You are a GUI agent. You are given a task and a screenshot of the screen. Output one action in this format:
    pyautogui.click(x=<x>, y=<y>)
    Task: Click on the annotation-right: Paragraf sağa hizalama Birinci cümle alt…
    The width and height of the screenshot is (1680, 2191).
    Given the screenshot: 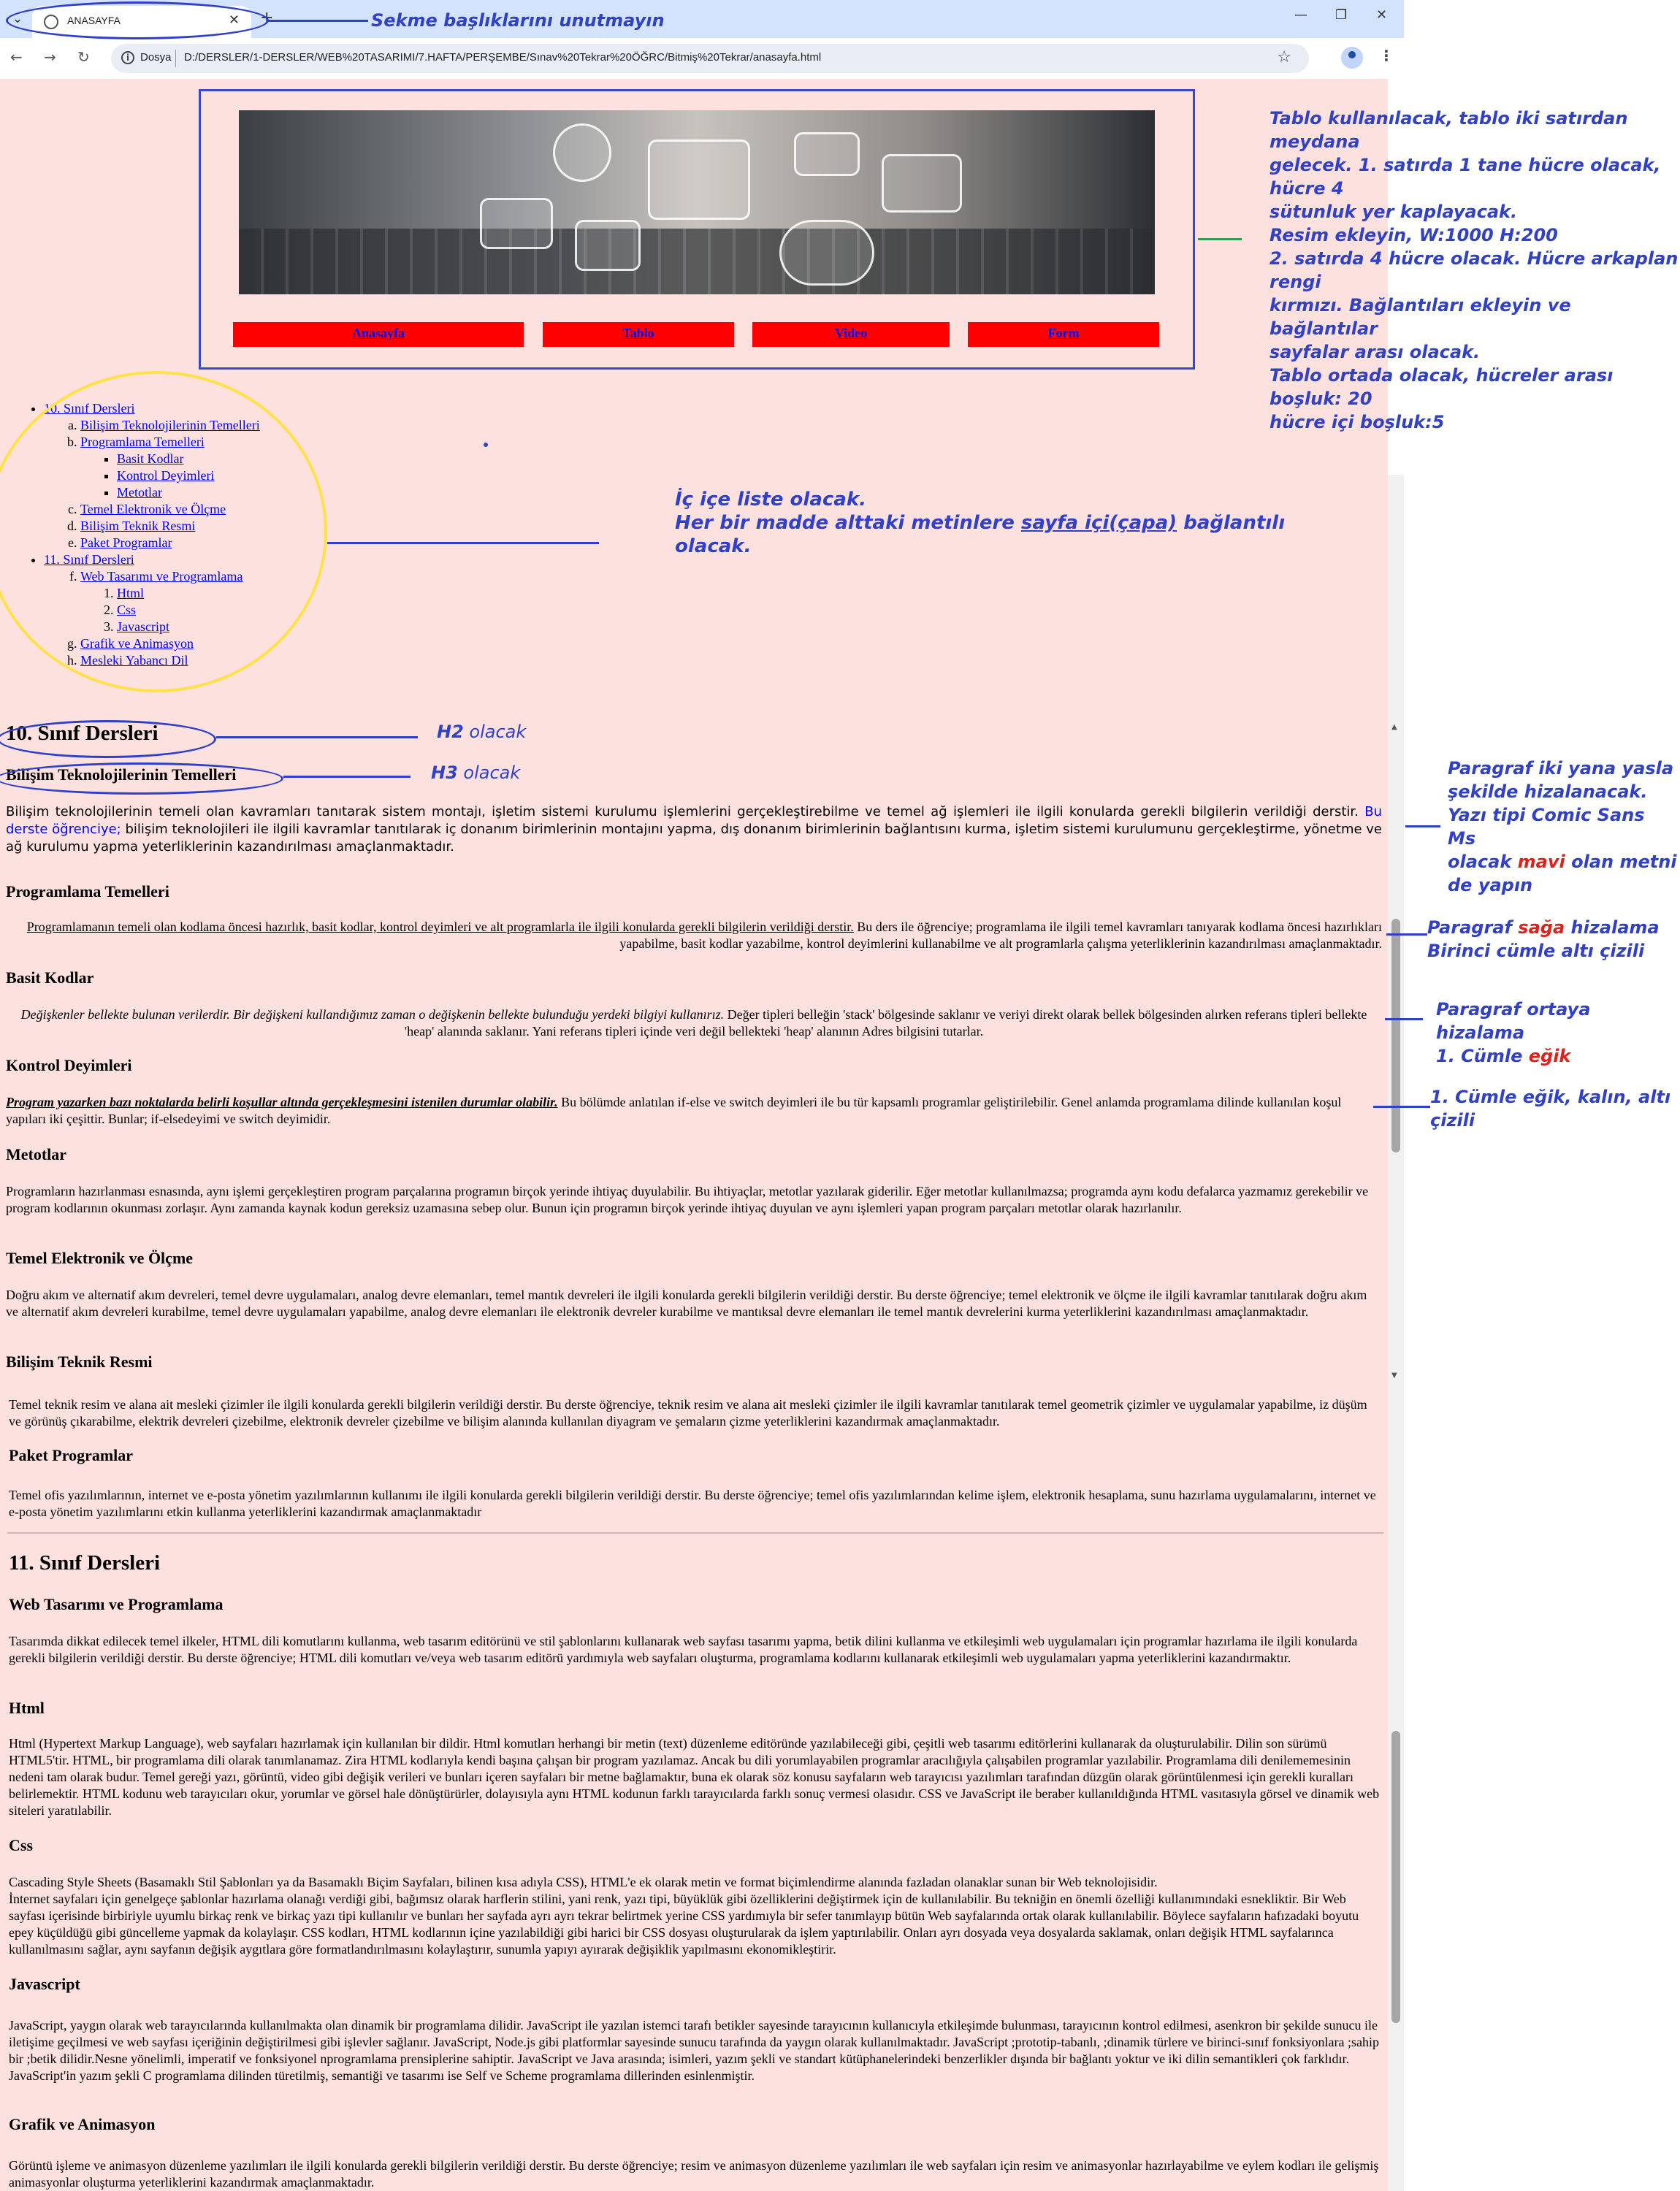 What is the action you would take?
    pyautogui.click(x=1553, y=939)
    